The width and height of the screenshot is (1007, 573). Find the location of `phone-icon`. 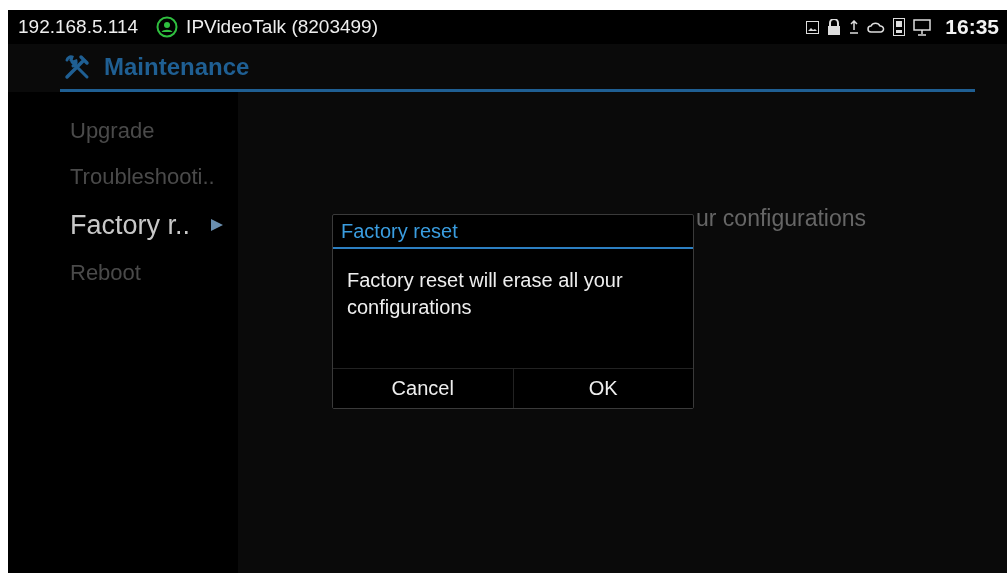

phone-icon is located at coordinates (899, 27).